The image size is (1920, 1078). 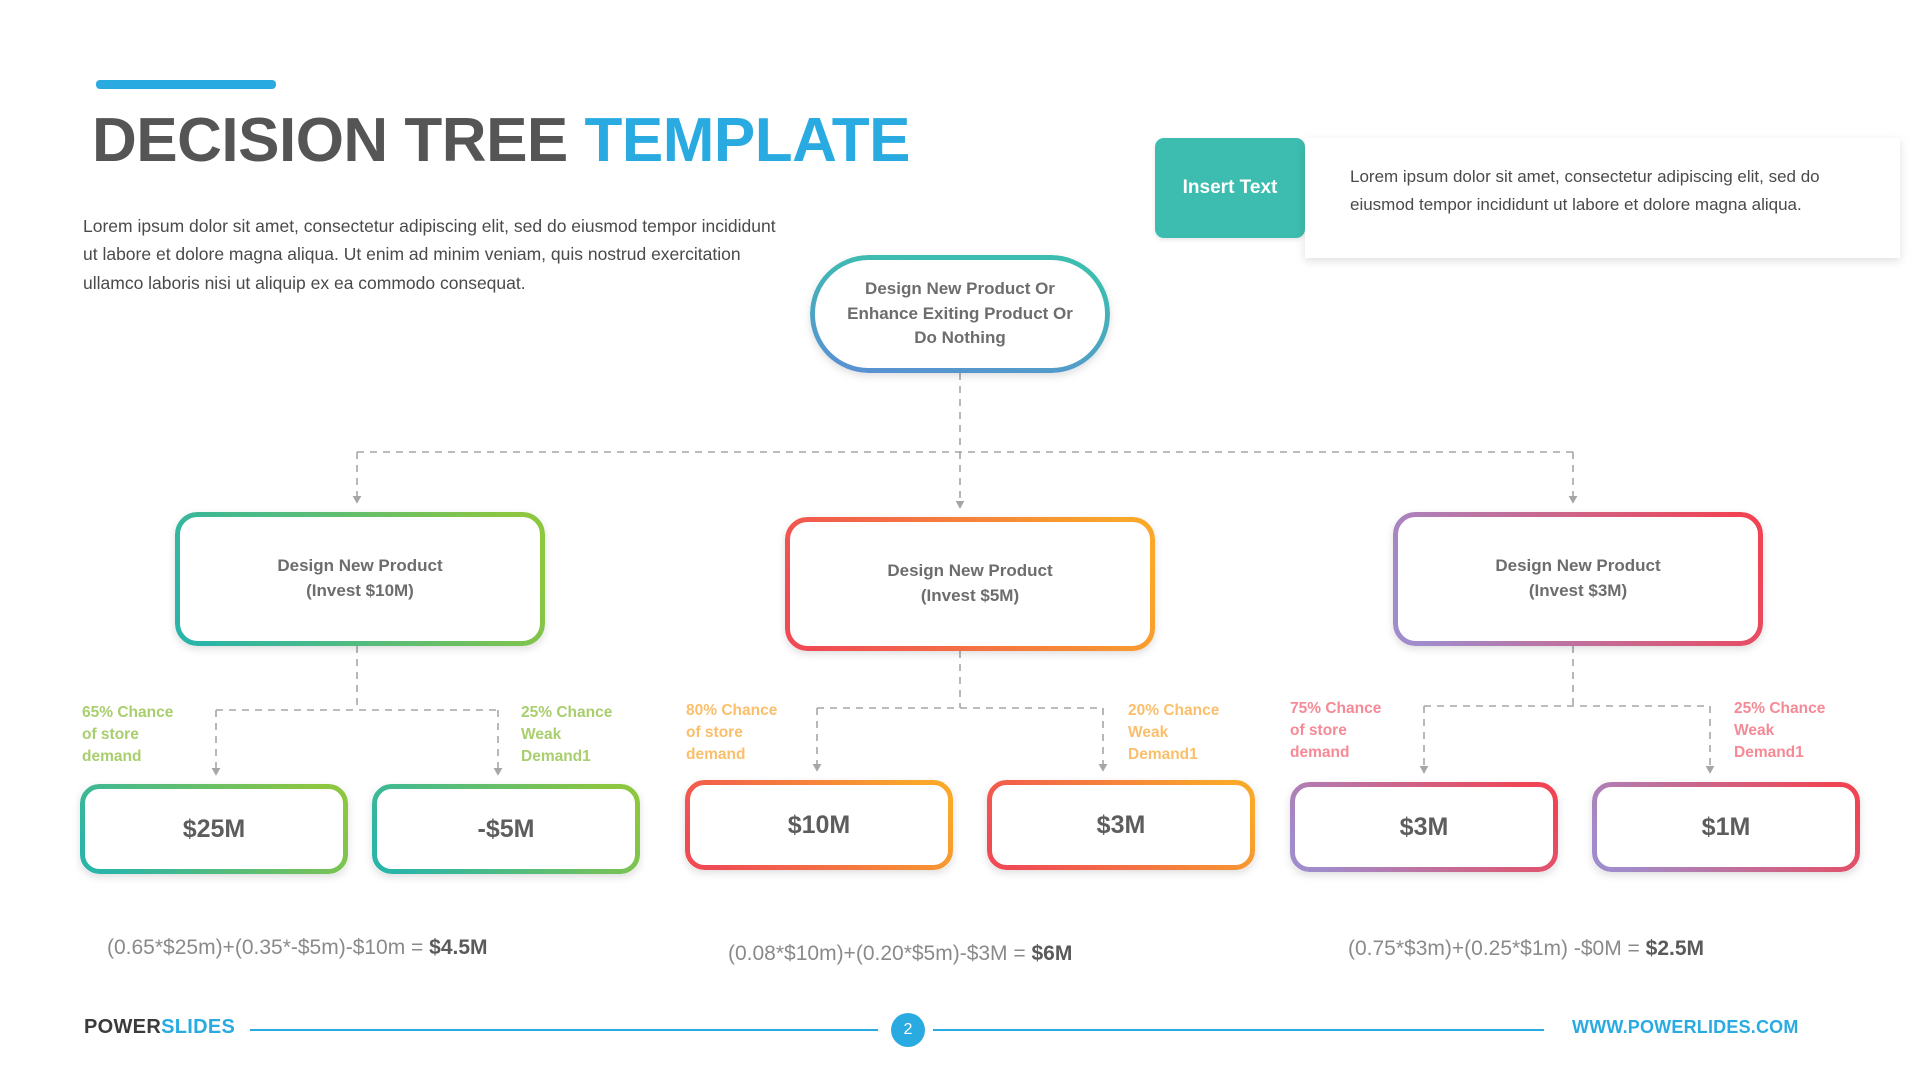 What do you see at coordinates (567, 712) in the screenshot?
I see `chance-1-right-line-1: 25% Chance` at bounding box center [567, 712].